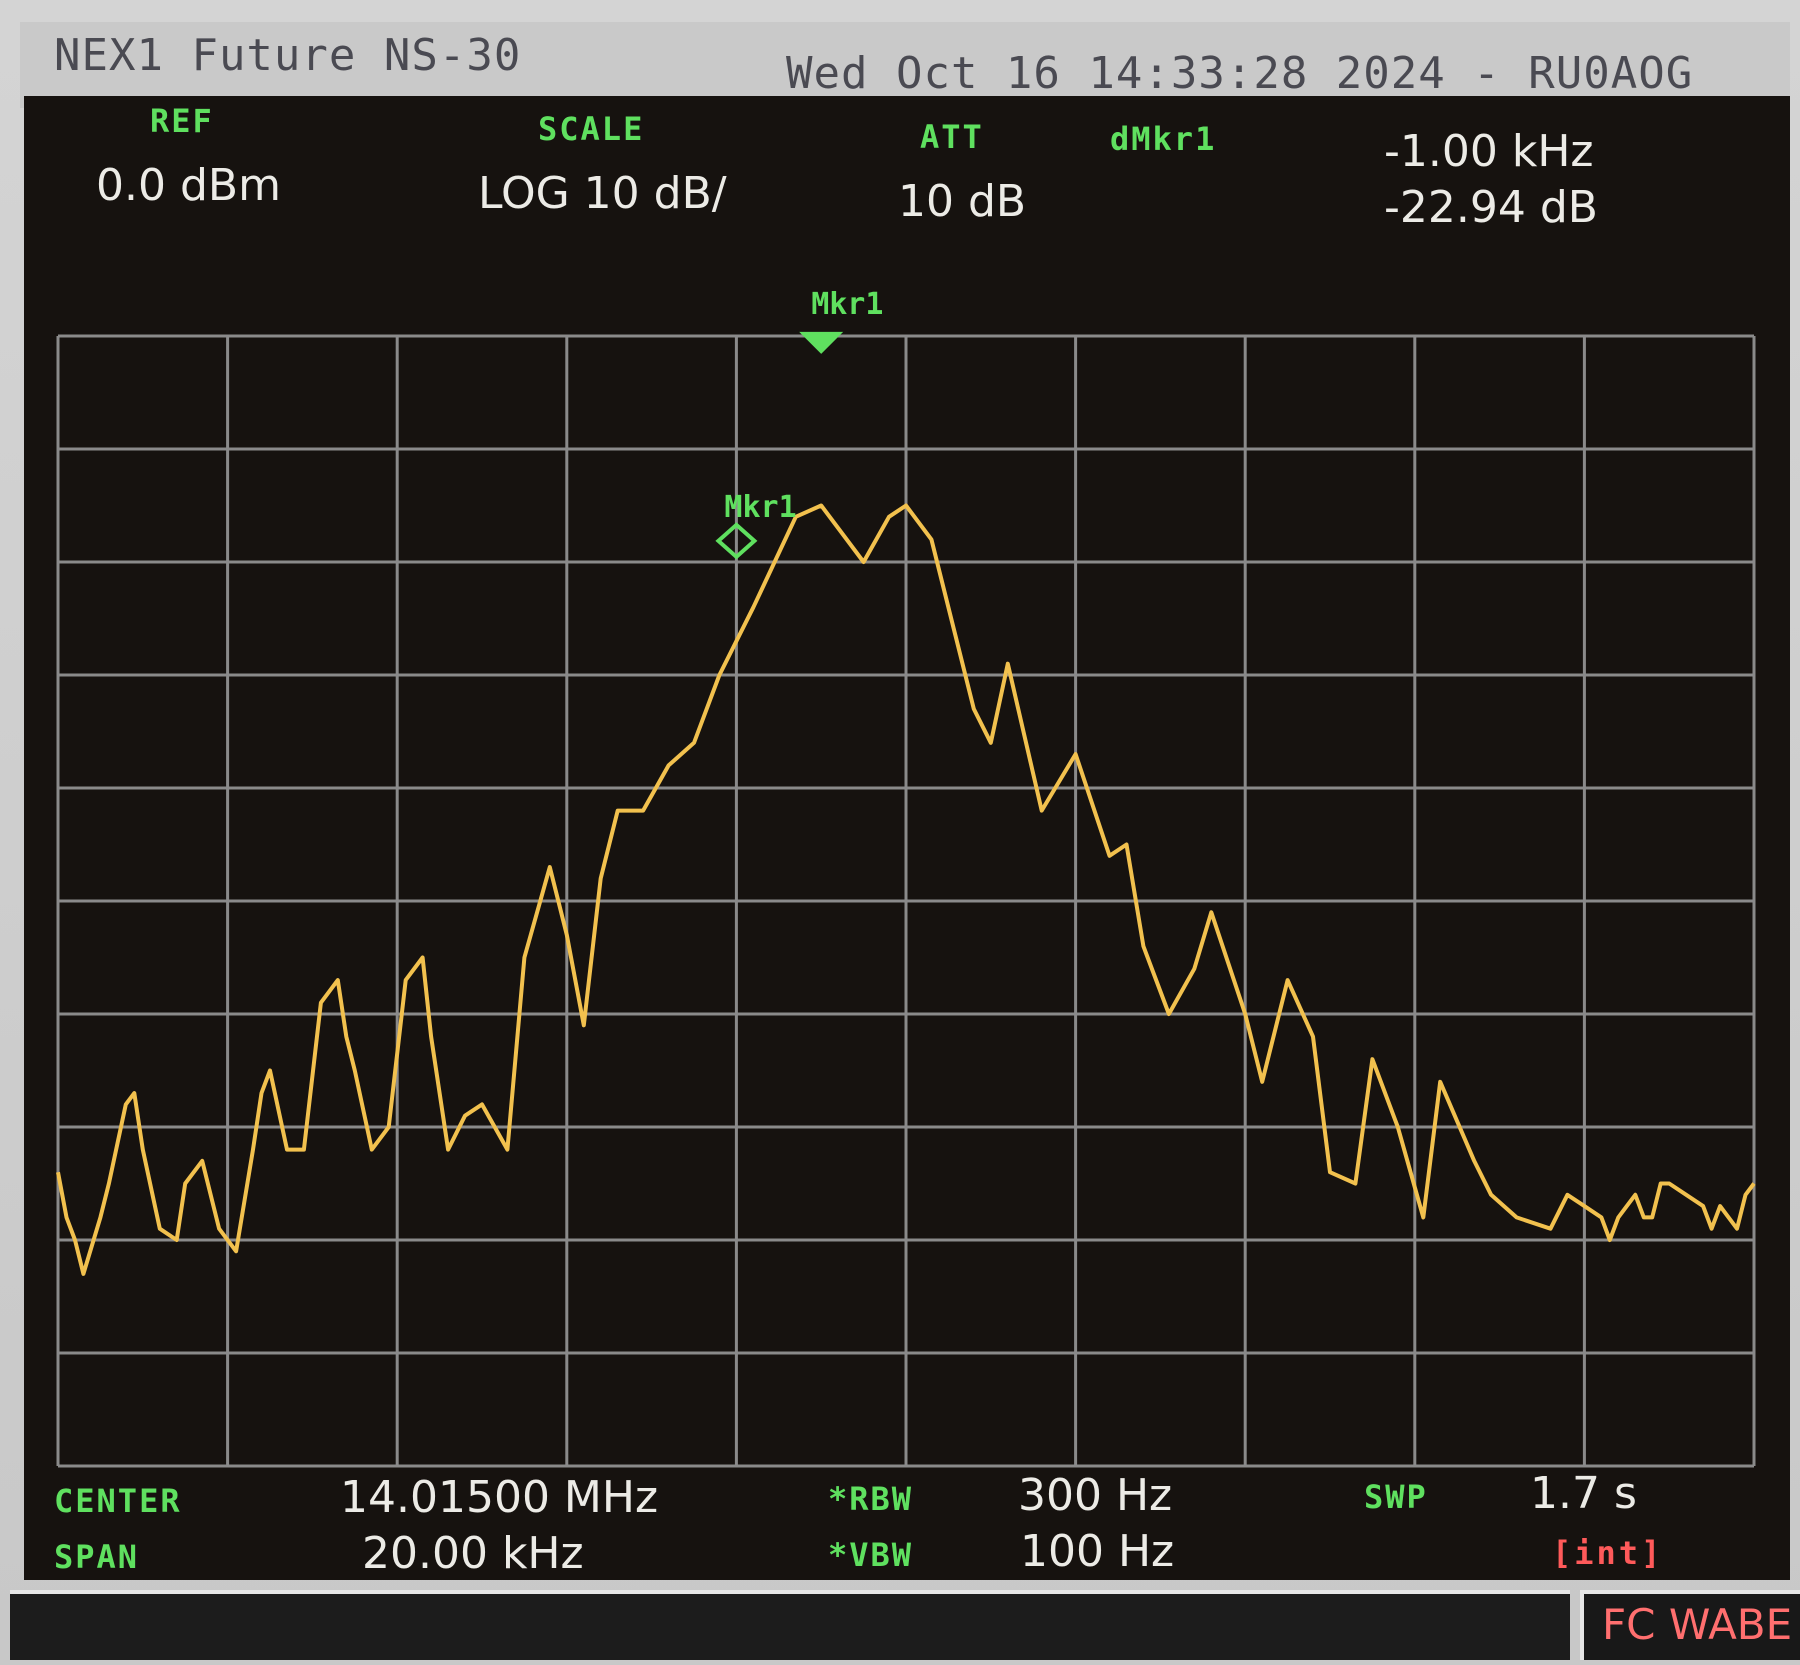 This screenshot has width=1800, height=1665. I want to click on rbw-label: *RBW, so click(871, 1499).